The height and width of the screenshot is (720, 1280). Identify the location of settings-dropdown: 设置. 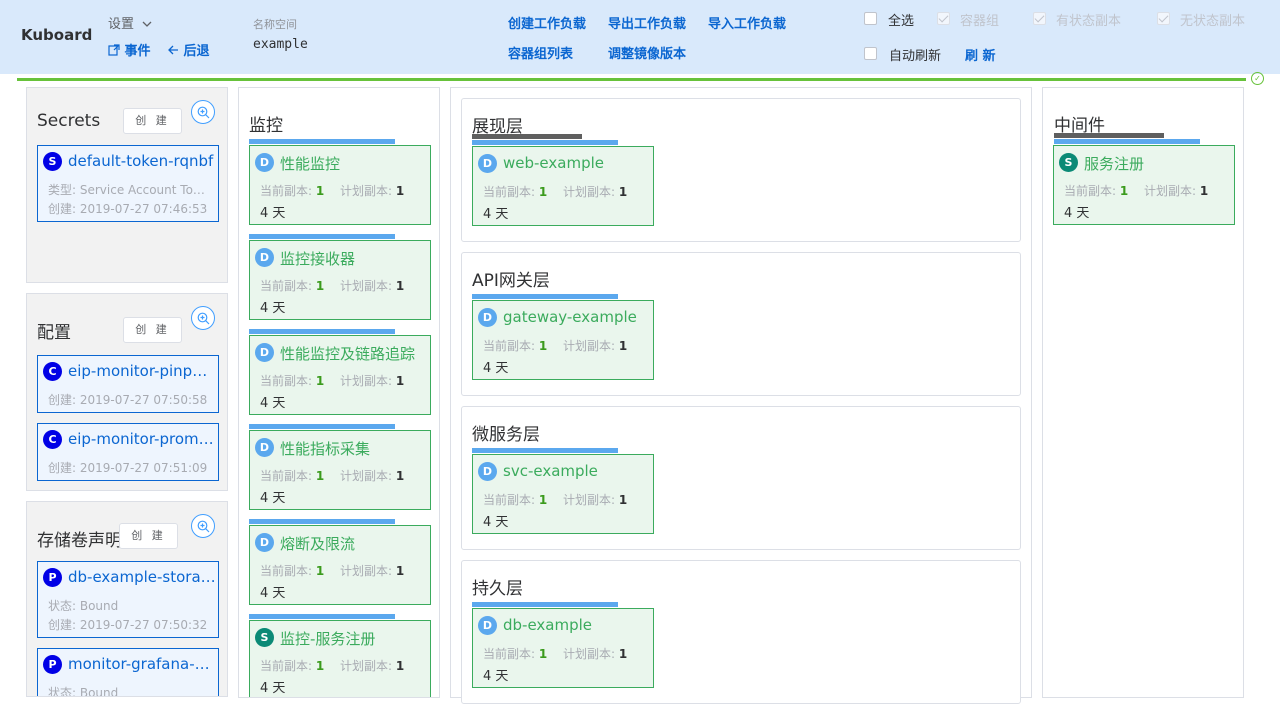
(130, 22).